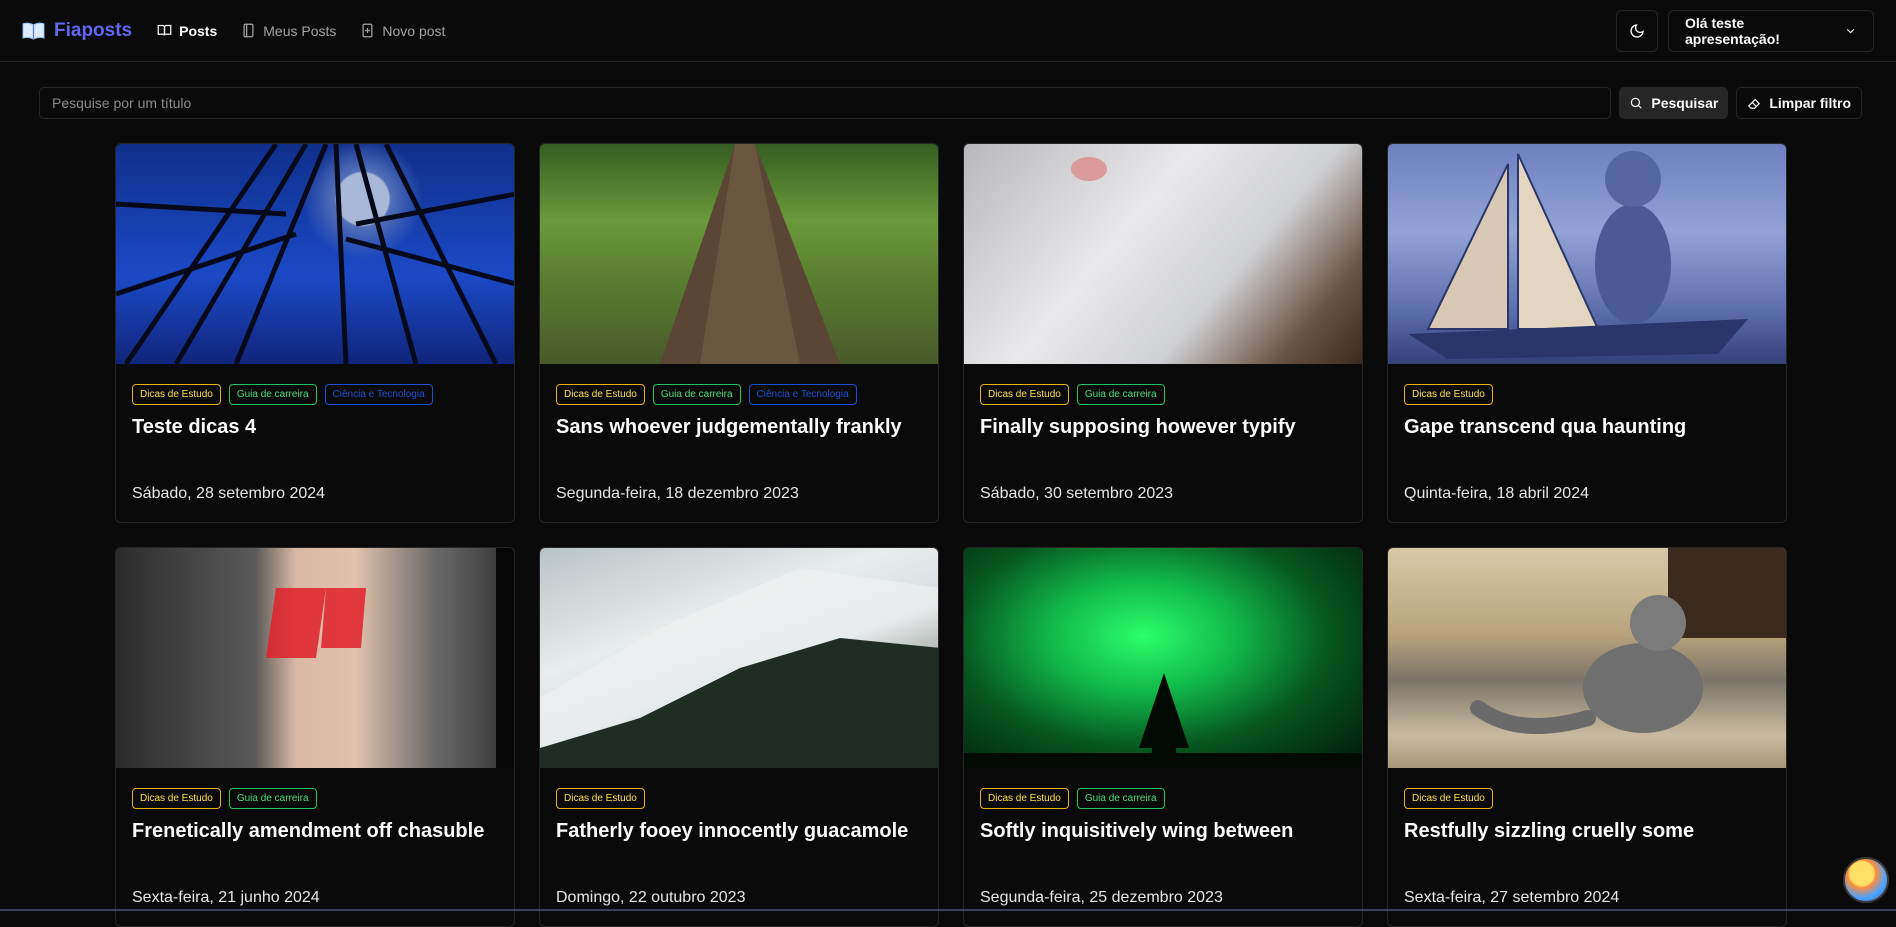  I want to click on search-input, so click(825, 103).